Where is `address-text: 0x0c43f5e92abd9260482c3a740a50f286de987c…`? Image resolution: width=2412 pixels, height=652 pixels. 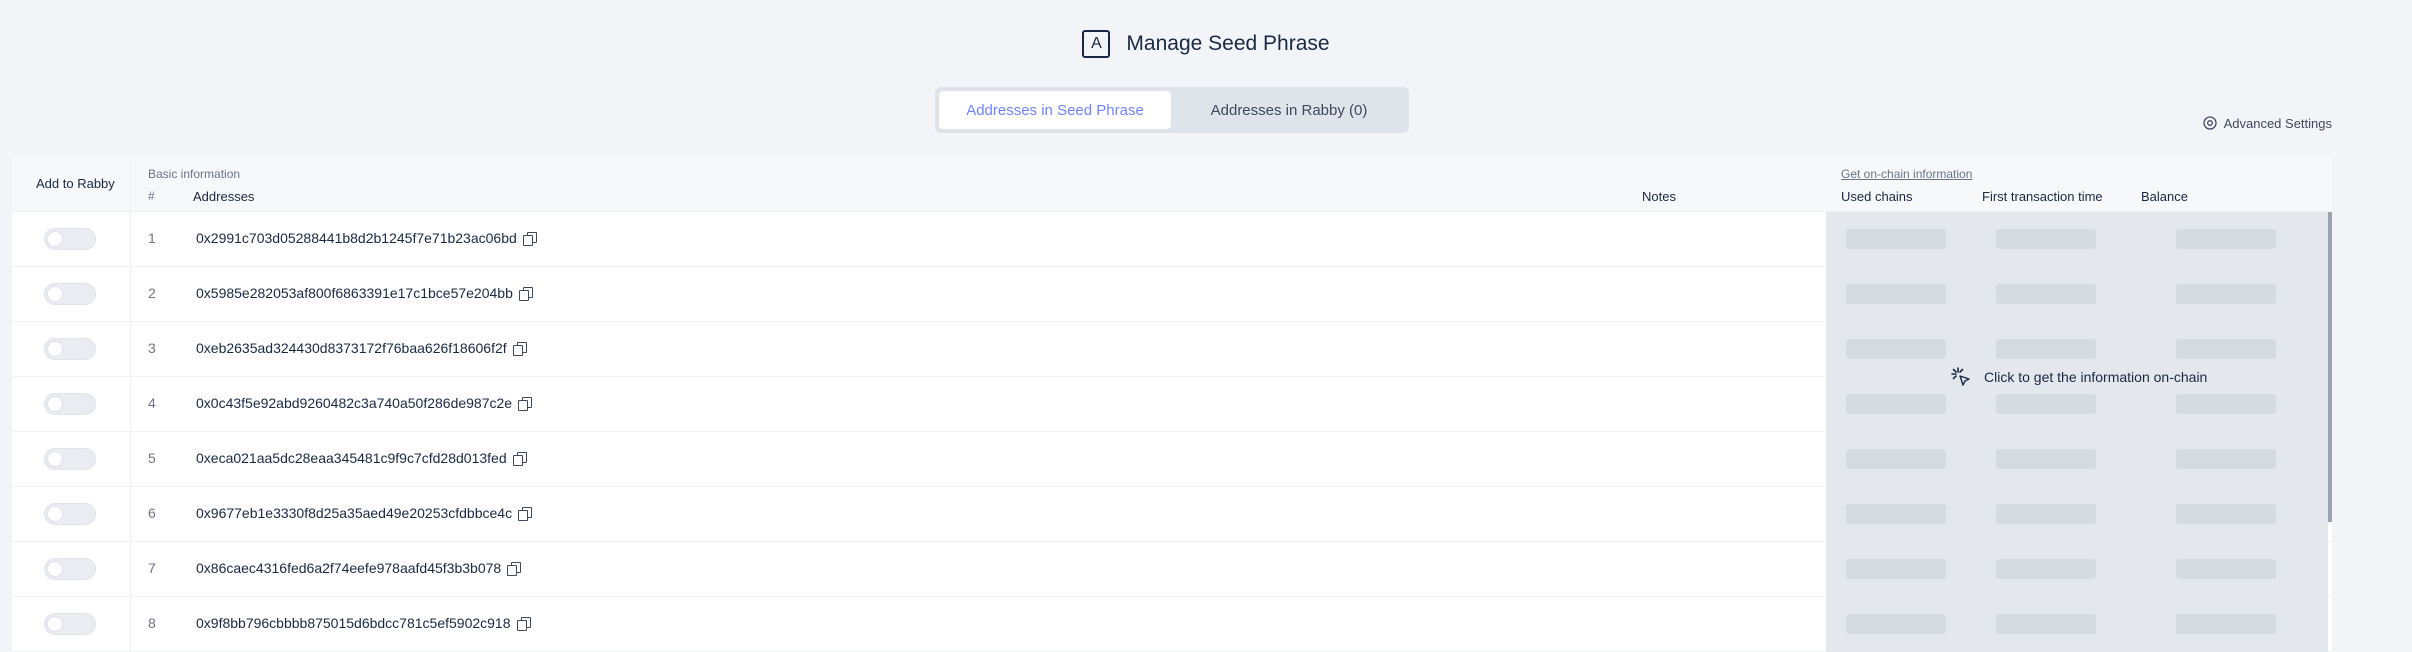
address-text: 0x0c43f5e92abd9260482c3a740a50f286de987c… is located at coordinates (354, 403).